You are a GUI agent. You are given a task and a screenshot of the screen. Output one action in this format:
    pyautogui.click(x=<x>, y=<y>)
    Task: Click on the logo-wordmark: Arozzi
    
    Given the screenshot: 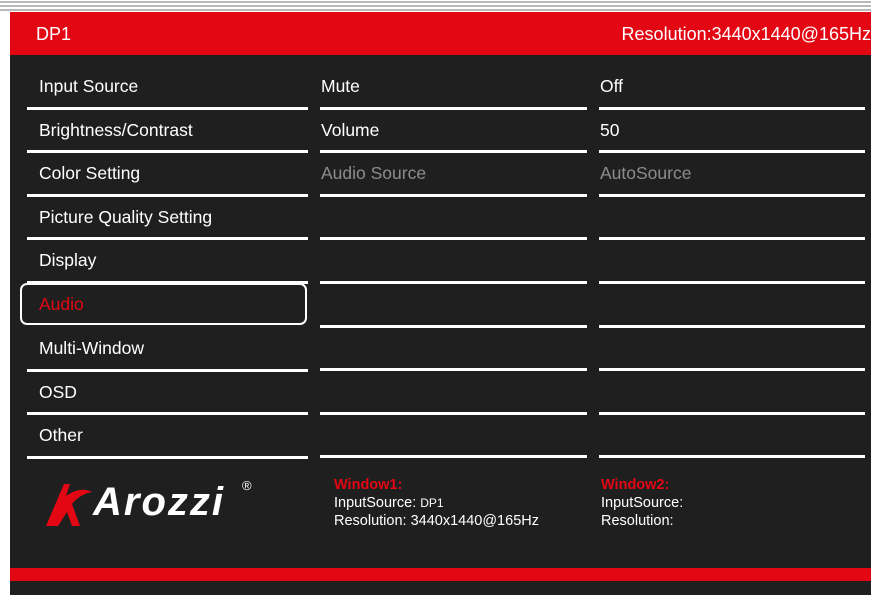 What is the action you would take?
    pyautogui.click(x=159, y=502)
    